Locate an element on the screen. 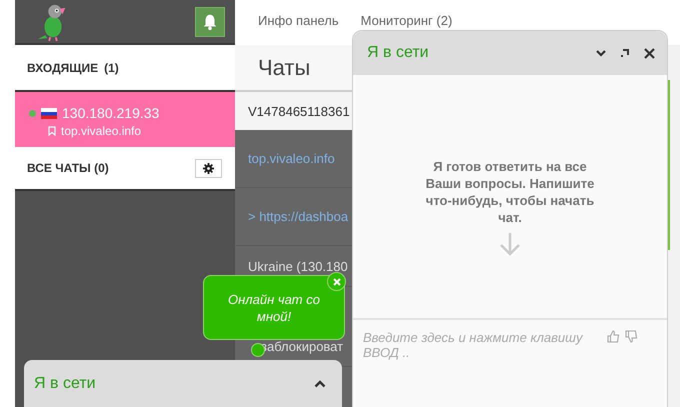 This screenshot has width=680, height=407. settings-button is located at coordinates (208, 168).